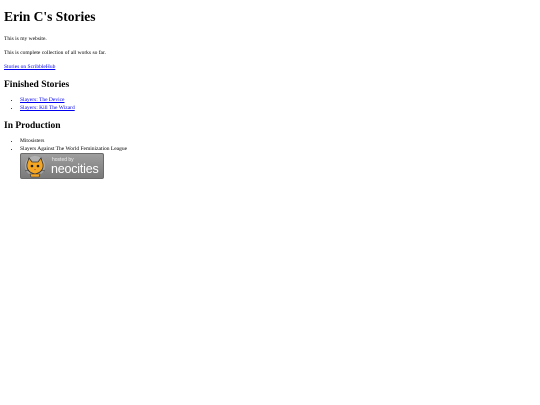  What do you see at coordinates (270, 67) in the screenshot?
I see `scribblehub-paragraph: Stories on ScribbleHub` at bounding box center [270, 67].